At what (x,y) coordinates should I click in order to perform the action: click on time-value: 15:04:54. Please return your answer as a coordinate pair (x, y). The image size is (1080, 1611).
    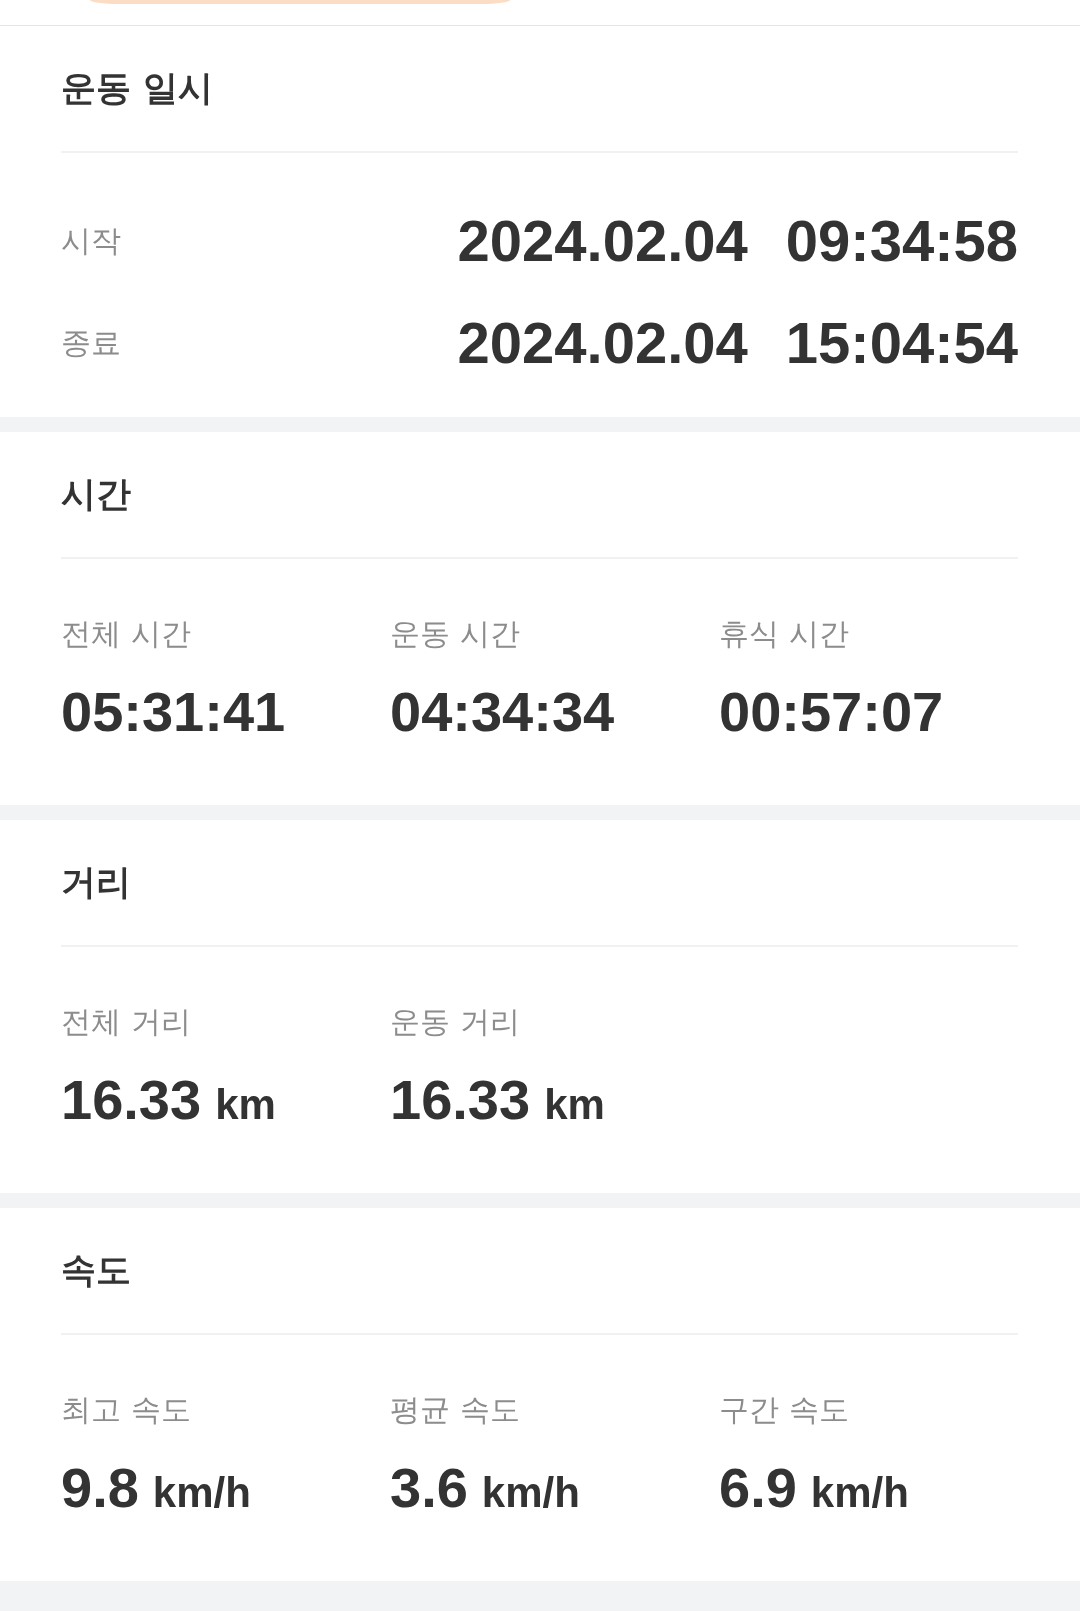
    Looking at the image, I should click on (901, 343).